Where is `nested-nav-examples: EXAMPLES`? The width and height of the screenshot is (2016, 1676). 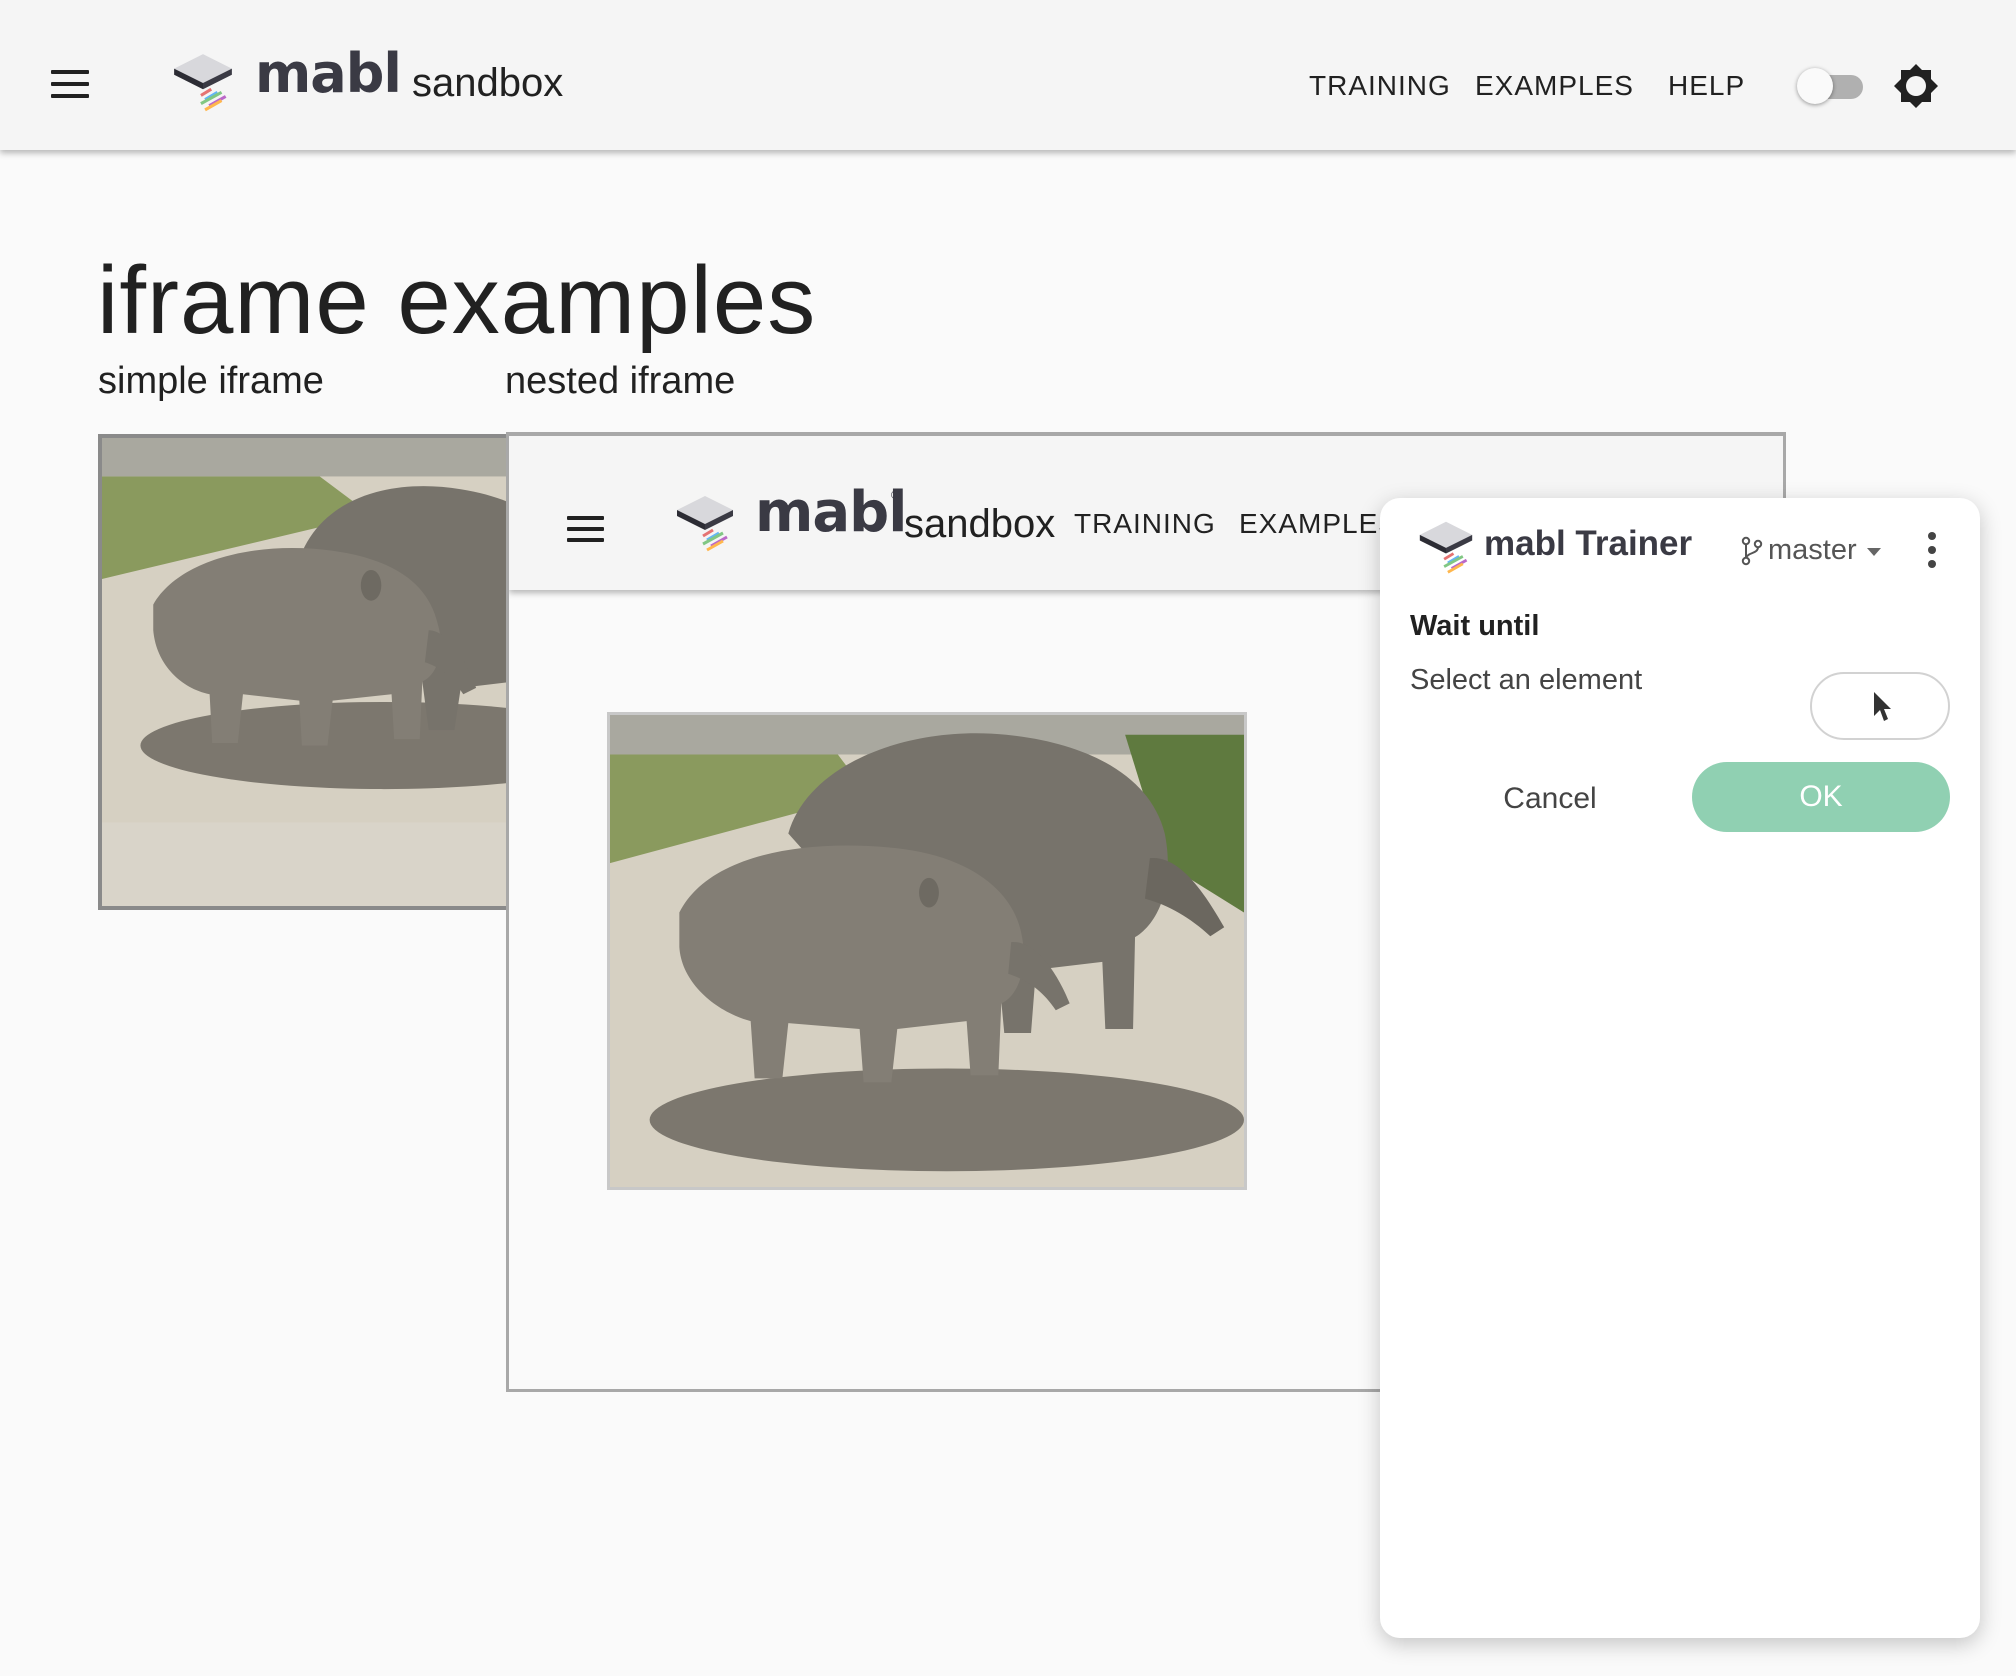
nested-nav-examples: EXAMPLES is located at coordinates (1318, 524).